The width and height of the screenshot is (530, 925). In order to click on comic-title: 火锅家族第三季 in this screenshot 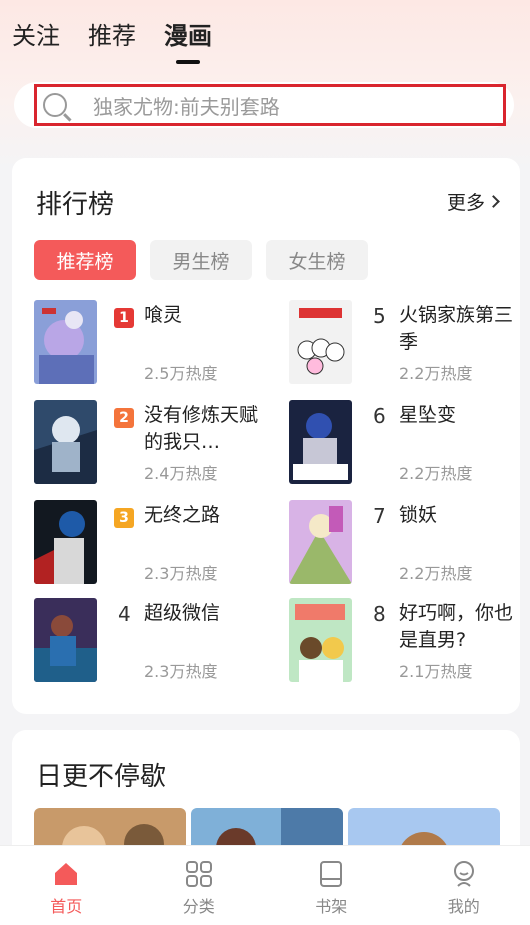, I will do `click(456, 328)`.